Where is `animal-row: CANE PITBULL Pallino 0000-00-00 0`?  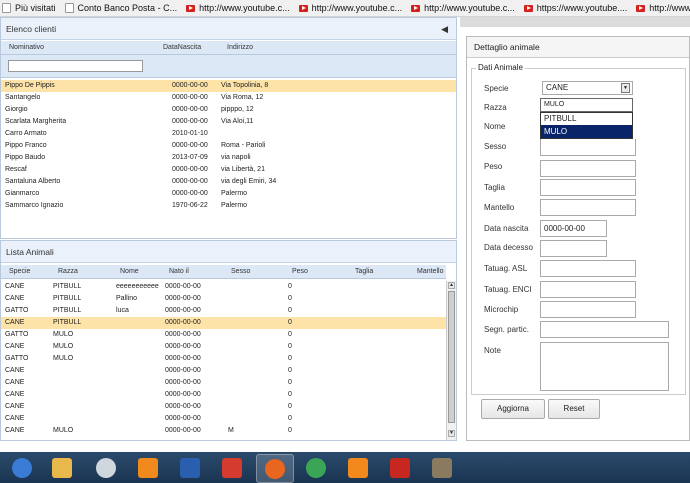 animal-row: CANE PITBULL Pallino 0000-00-00 0 is located at coordinates (223, 299).